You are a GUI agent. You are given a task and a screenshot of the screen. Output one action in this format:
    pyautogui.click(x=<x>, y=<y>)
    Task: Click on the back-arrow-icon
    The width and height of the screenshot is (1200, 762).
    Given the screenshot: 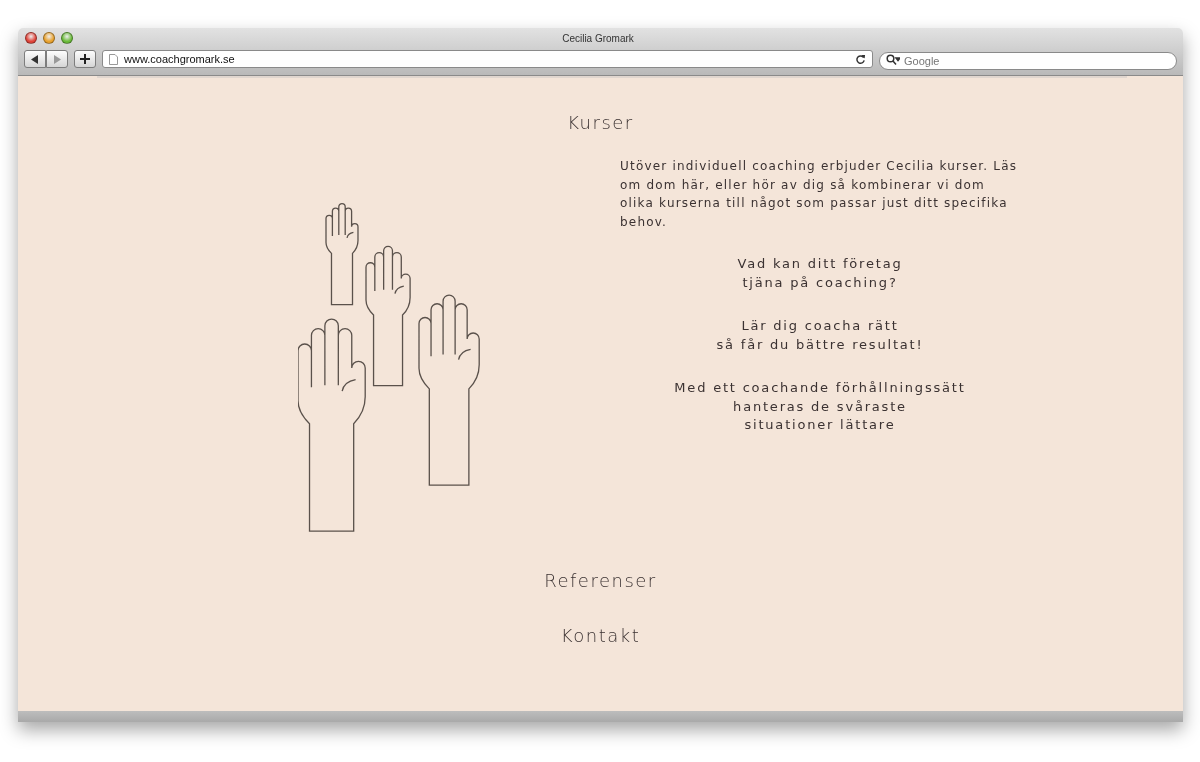 What is the action you would take?
    pyautogui.click(x=35, y=59)
    